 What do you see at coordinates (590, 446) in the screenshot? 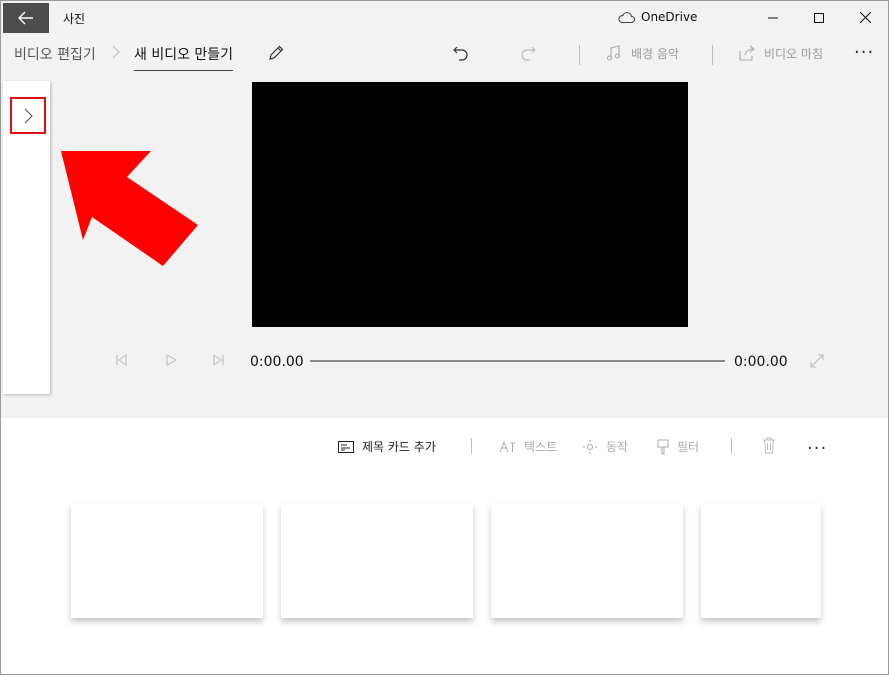
I see `motion-icon` at bounding box center [590, 446].